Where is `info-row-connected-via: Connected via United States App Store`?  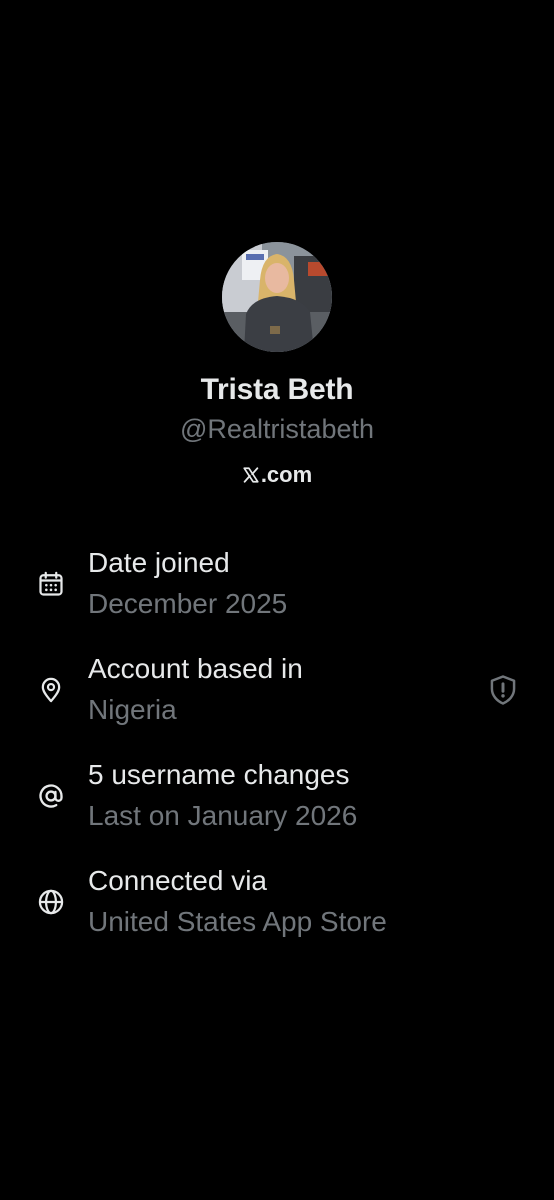 info-row-connected-via: Connected via United States App Store is located at coordinates (277, 915).